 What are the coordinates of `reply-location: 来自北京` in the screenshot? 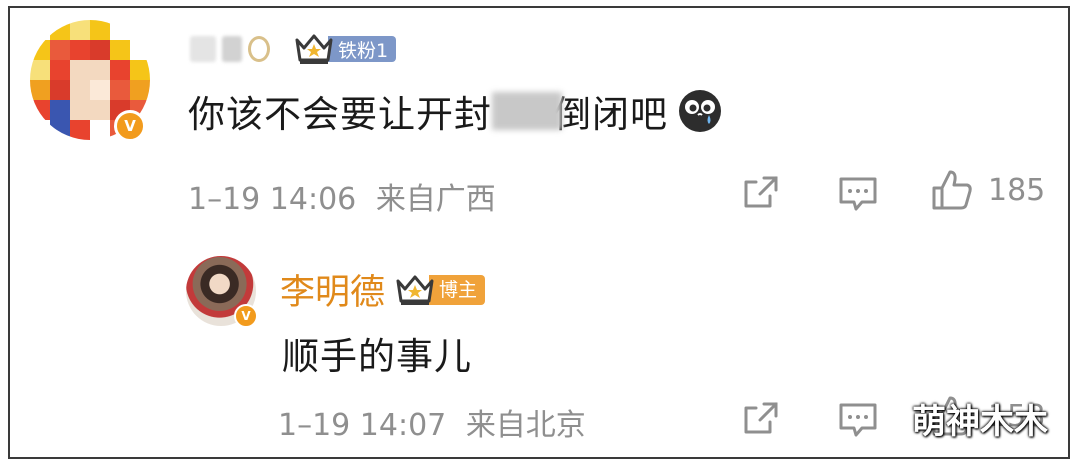 It's located at (525, 425).